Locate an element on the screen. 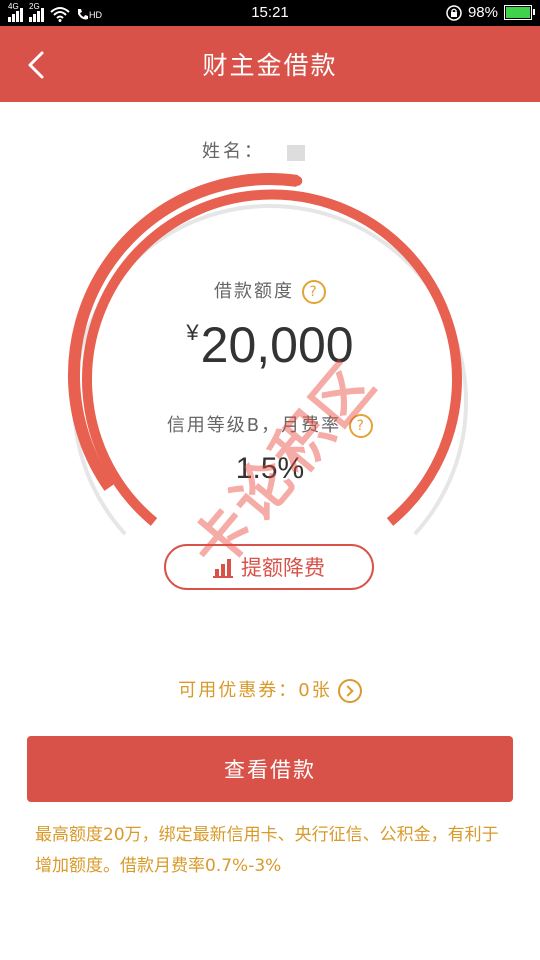 This screenshot has height=960, width=540. coupon-link: 可用优惠券：0张 is located at coordinates (270, 689).